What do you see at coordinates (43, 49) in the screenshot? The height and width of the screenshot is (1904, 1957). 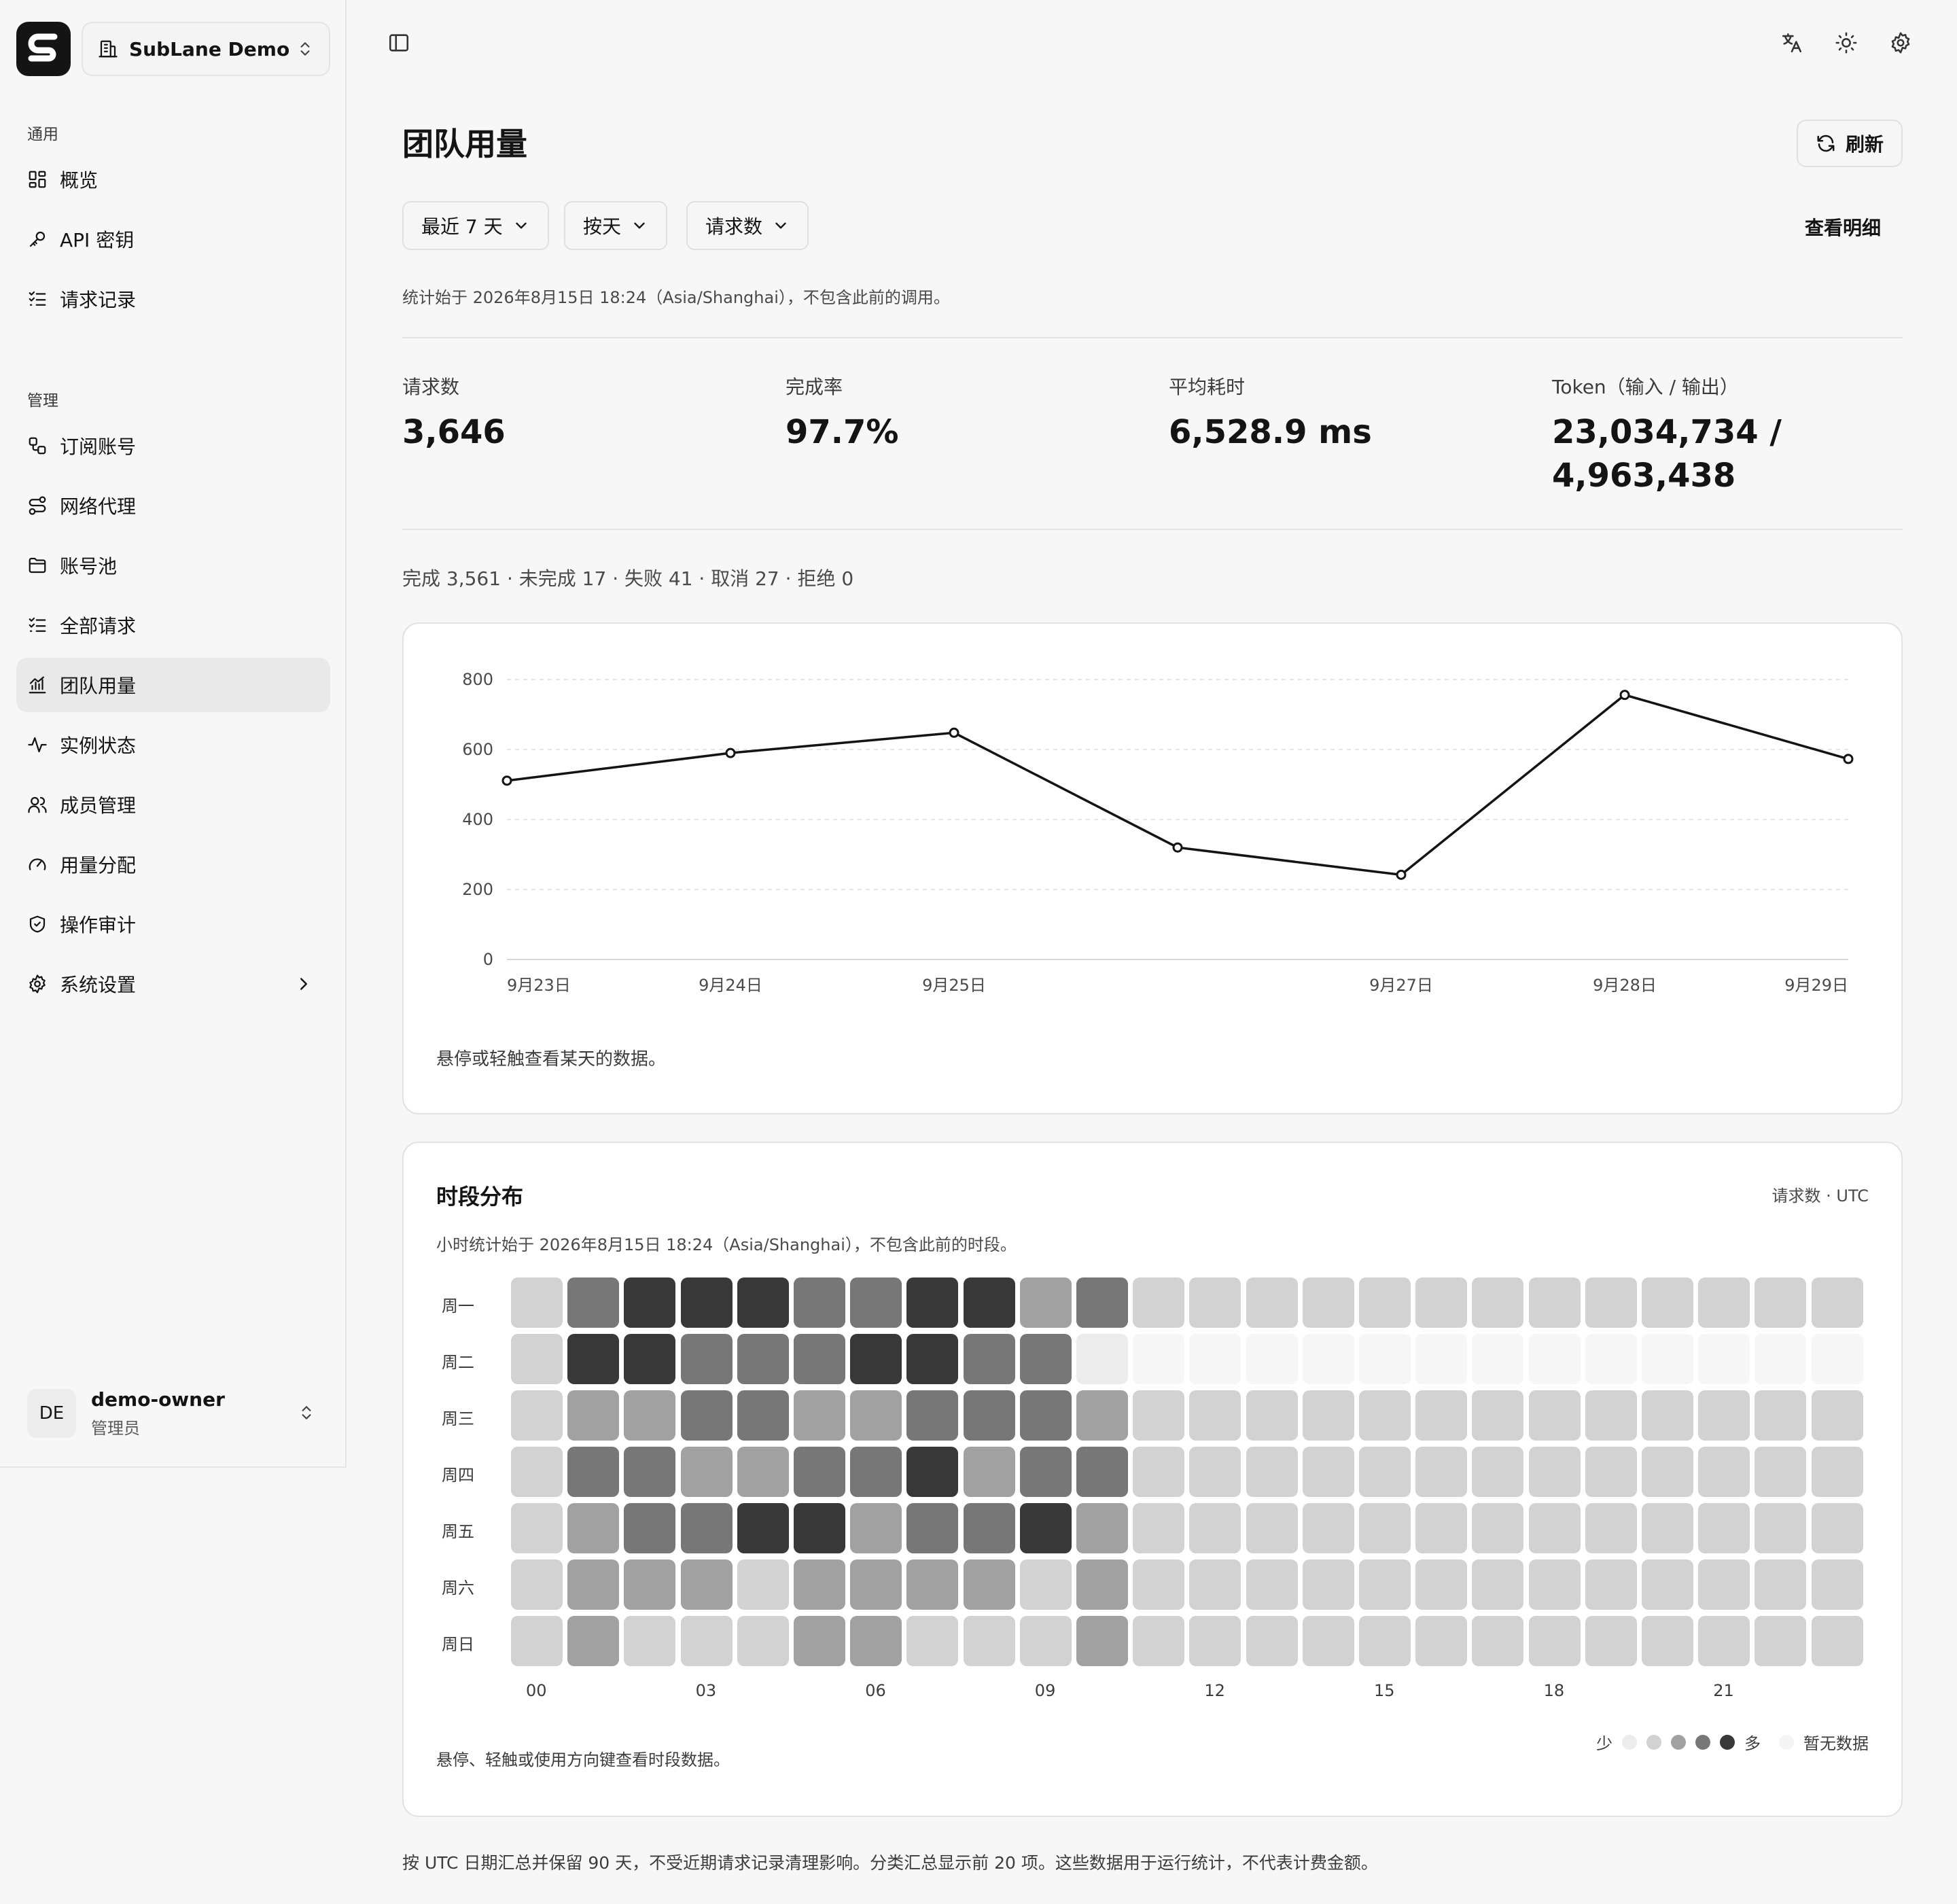 I see `app-logo` at bounding box center [43, 49].